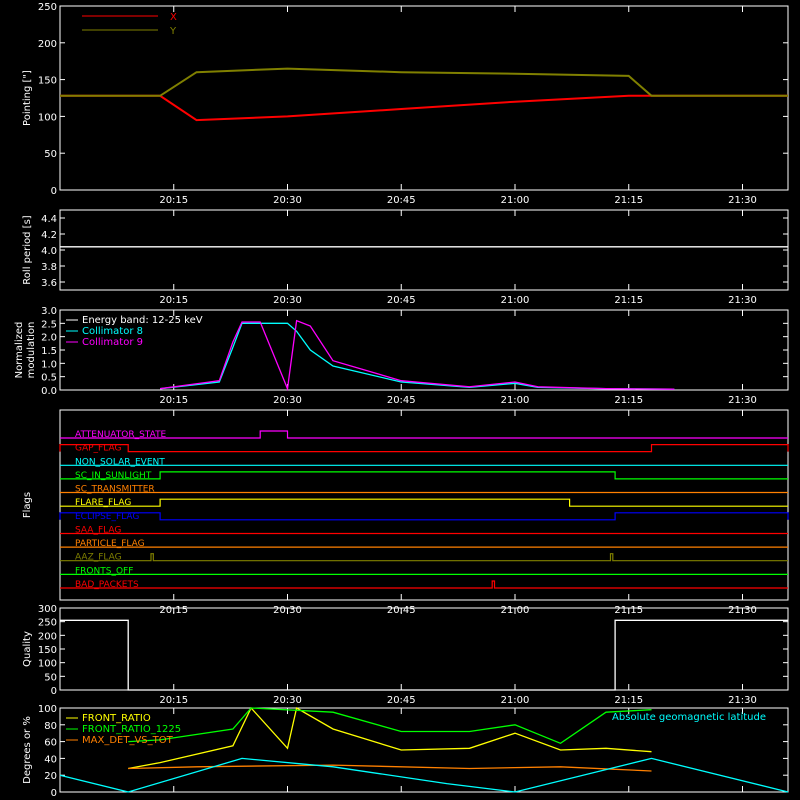 This screenshot has height=800, width=800. Describe the element at coordinates (49, 283) in the screenshot. I see `roll-ytick-label: 3.6` at that location.